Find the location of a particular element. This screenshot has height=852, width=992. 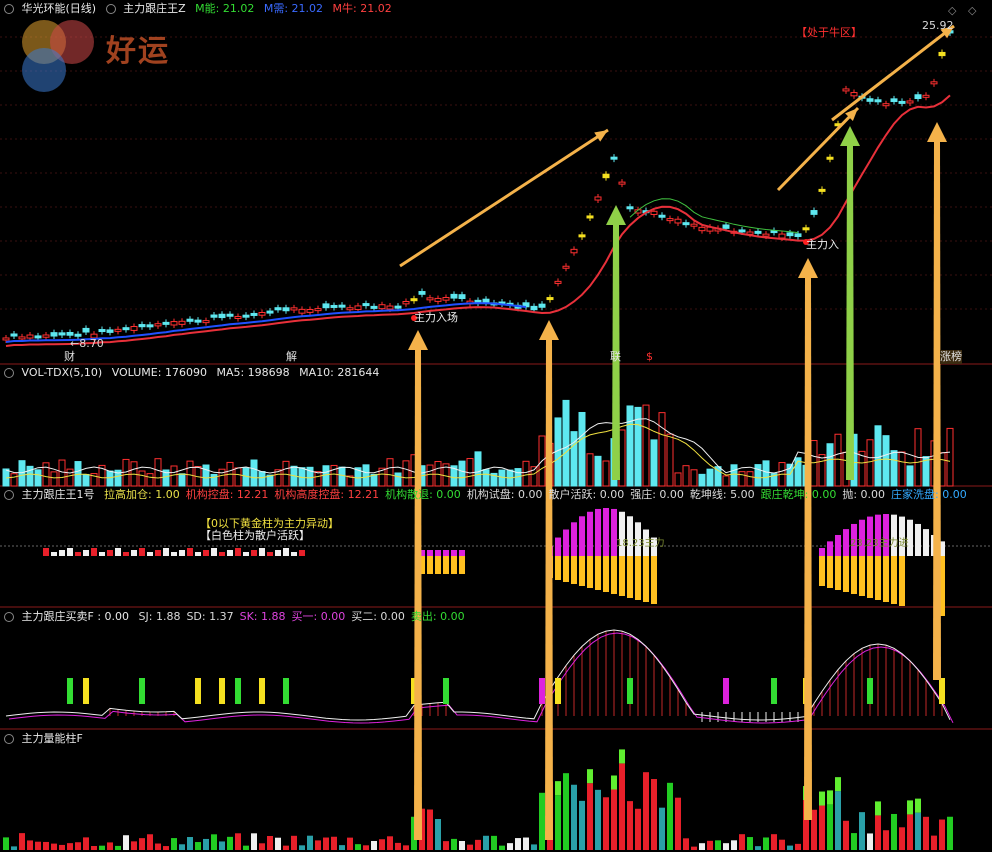

indicator1-mark-1: 18.23主力 is located at coordinates (640, 543).